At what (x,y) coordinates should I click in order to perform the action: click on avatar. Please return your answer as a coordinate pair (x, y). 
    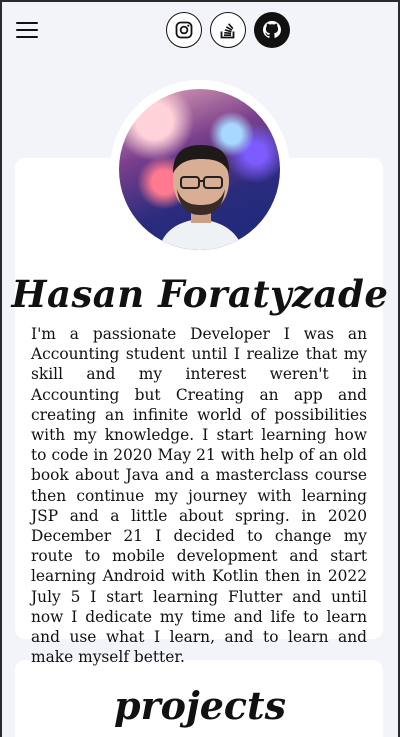
    Looking at the image, I should click on (199, 169).